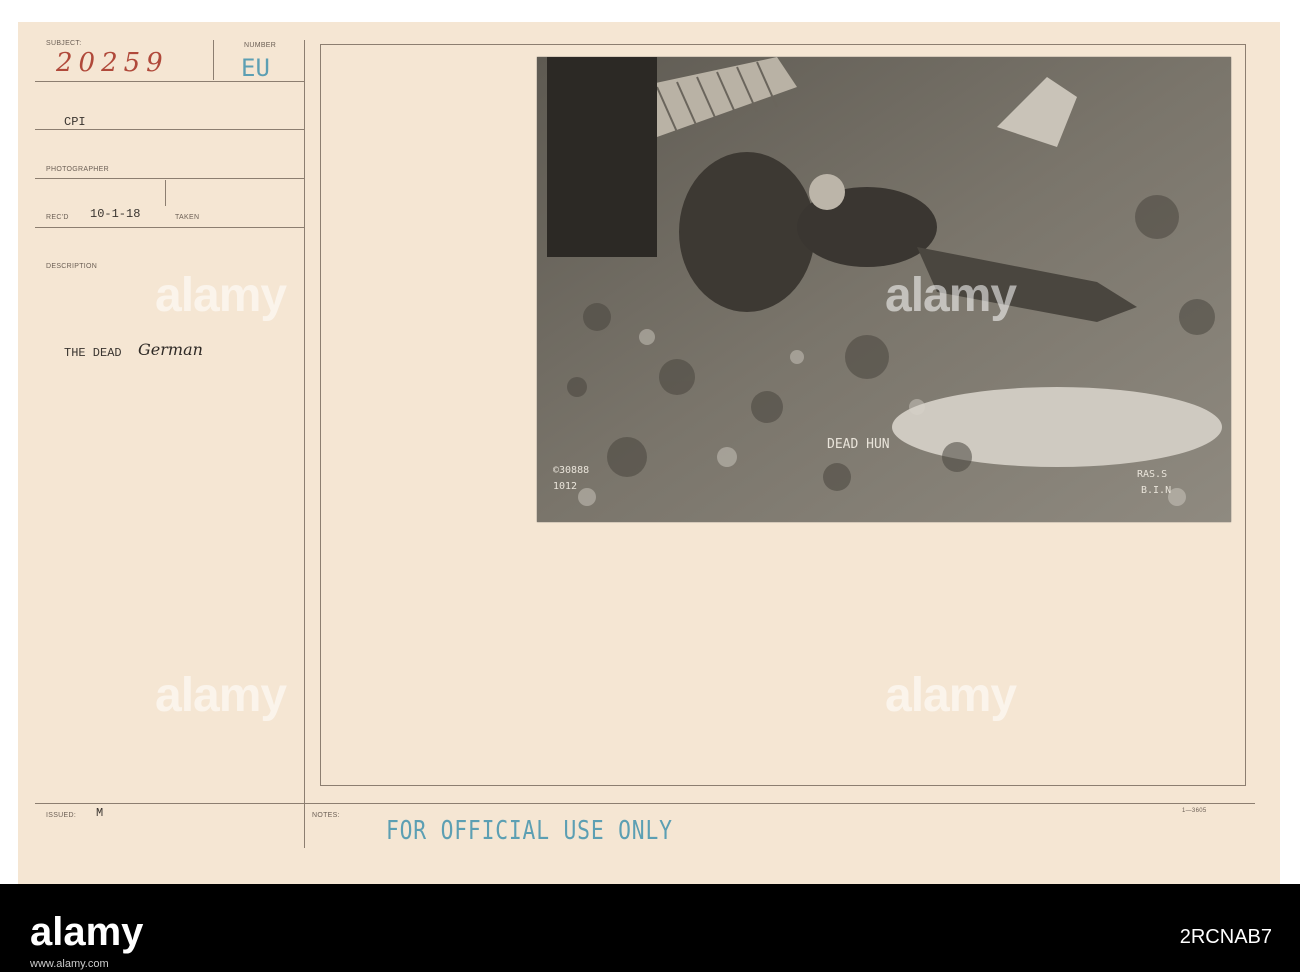  Describe the element at coordinates (112, 63) in the screenshot. I see `subject-value: 20259` at that location.